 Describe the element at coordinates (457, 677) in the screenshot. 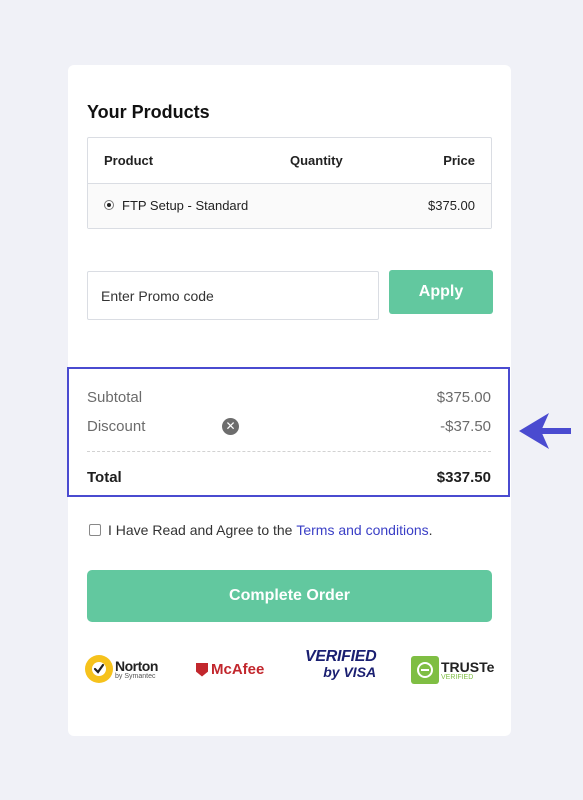

I see `truste-sub: VERIFIED` at that location.